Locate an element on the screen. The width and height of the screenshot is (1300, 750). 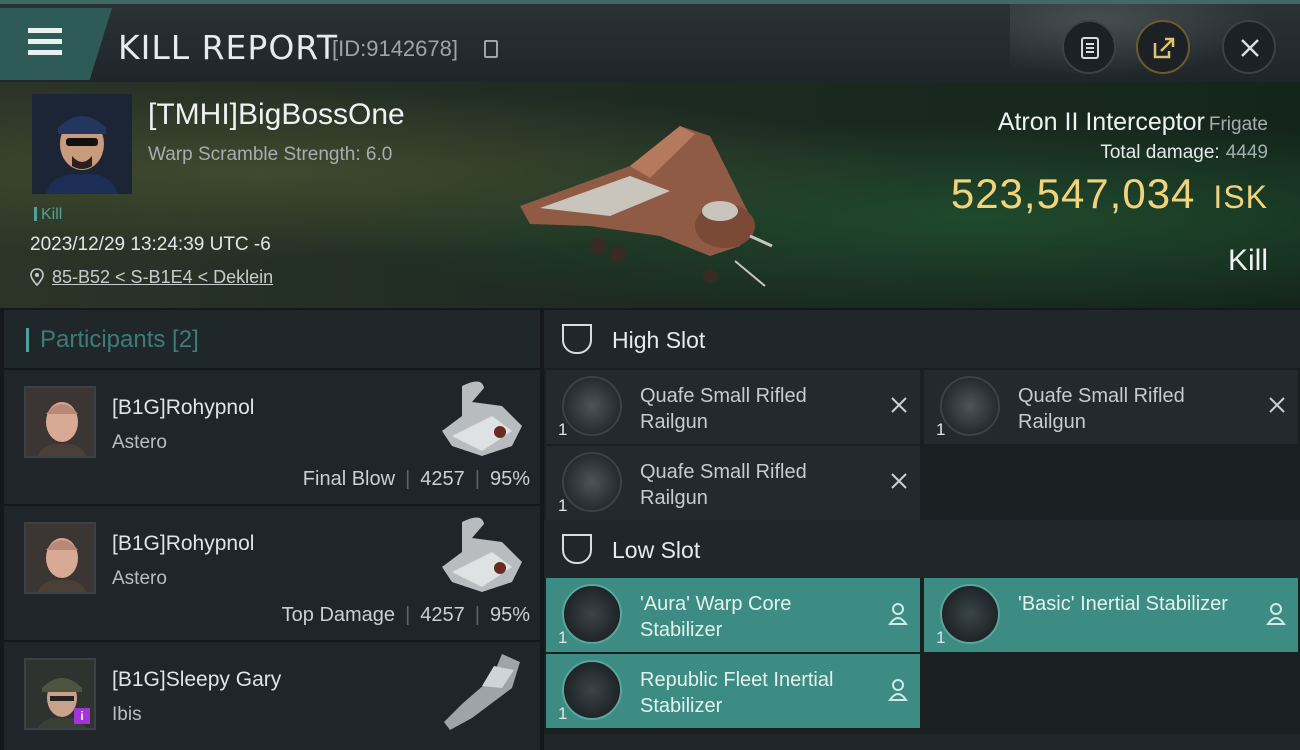
kill-tag: Kill is located at coordinates (48, 215).